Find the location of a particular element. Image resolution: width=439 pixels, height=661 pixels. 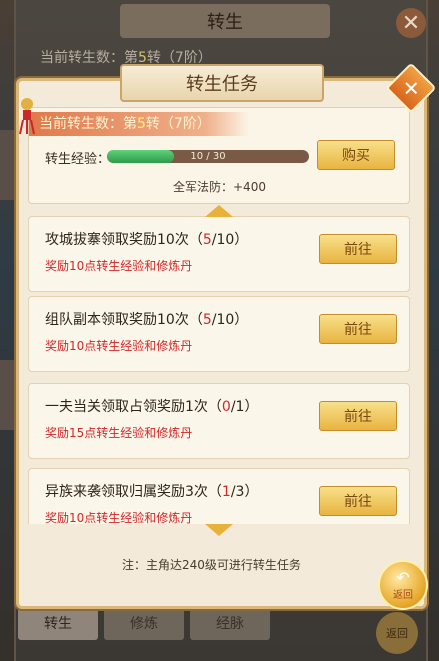

scroll-down-arrow-icon is located at coordinates (219, 530).